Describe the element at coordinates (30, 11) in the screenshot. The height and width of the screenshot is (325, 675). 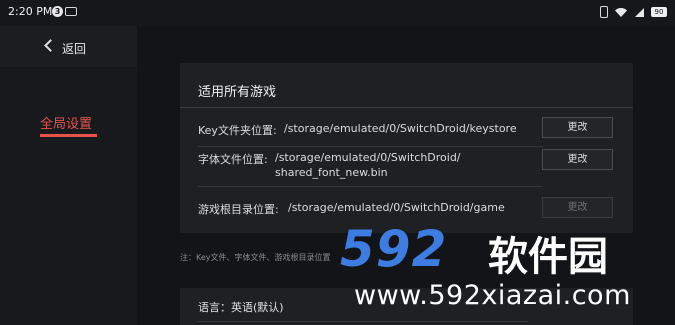
I see `status-time: 2:20 PM` at that location.